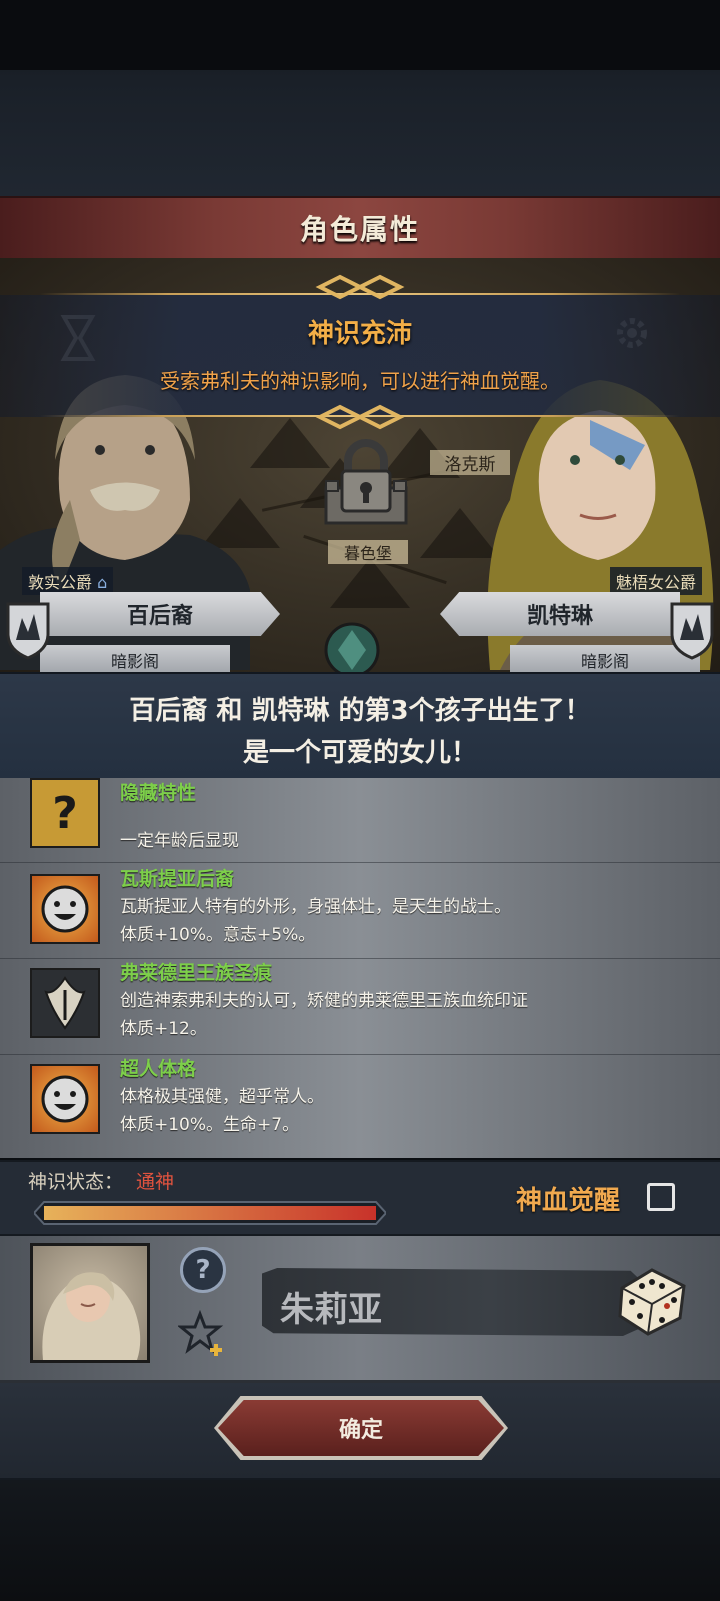 The width and height of the screenshot is (720, 1601). I want to click on father-shield-icon, so click(28, 630).